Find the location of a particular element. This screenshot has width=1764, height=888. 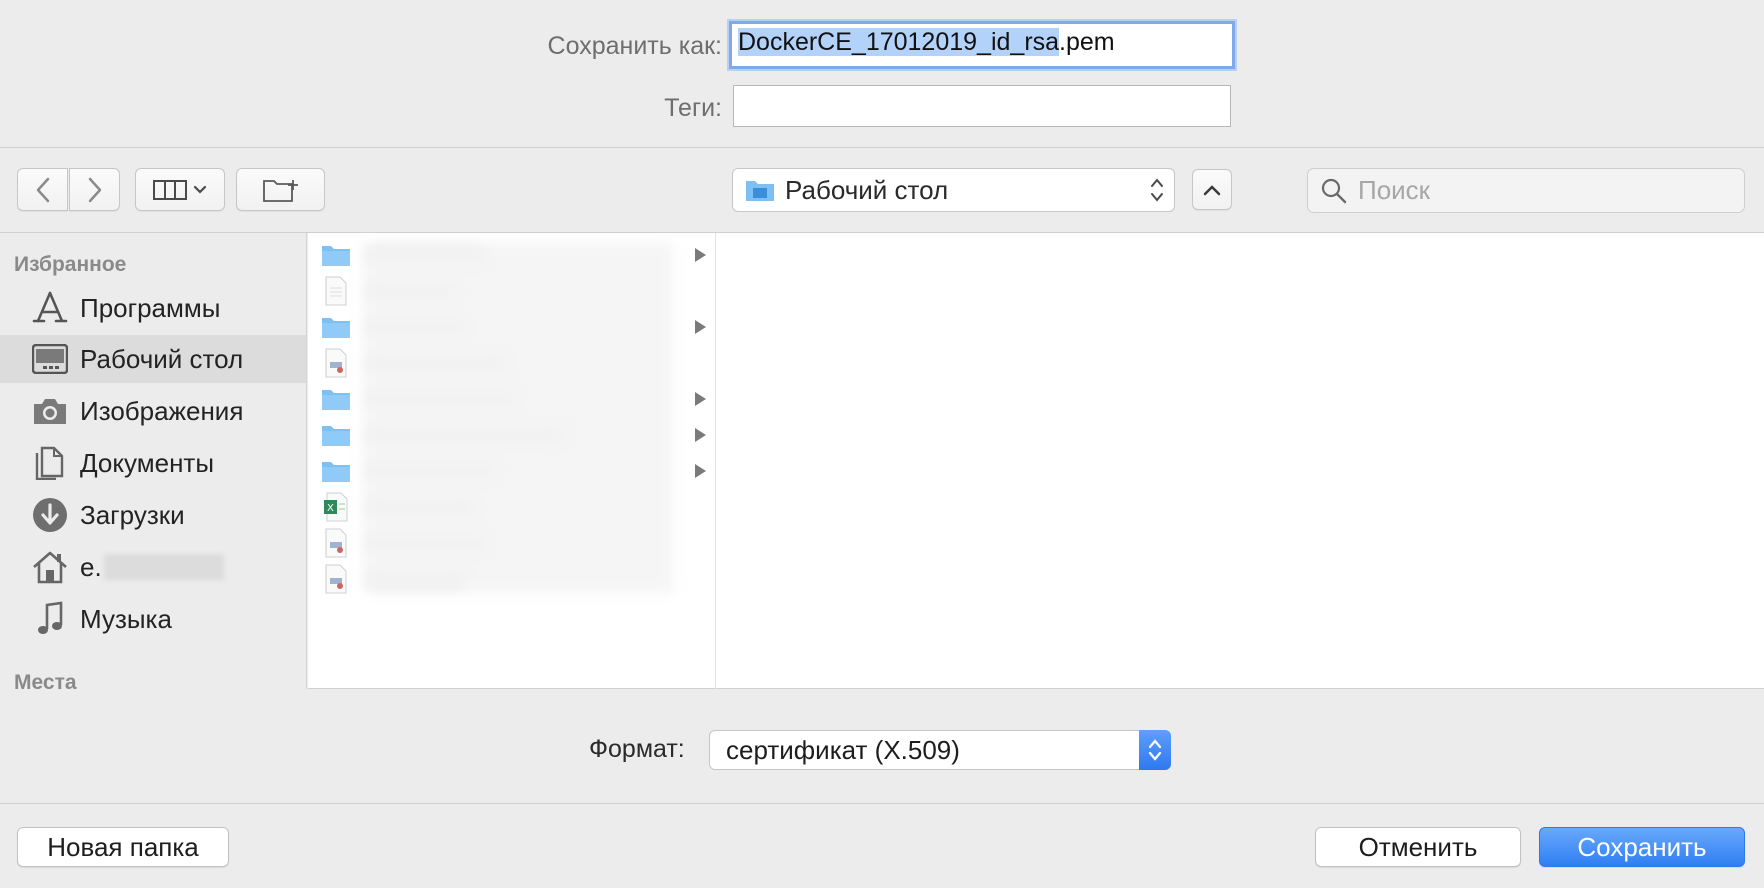

favorites-header: Избранное is located at coordinates (70, 264).